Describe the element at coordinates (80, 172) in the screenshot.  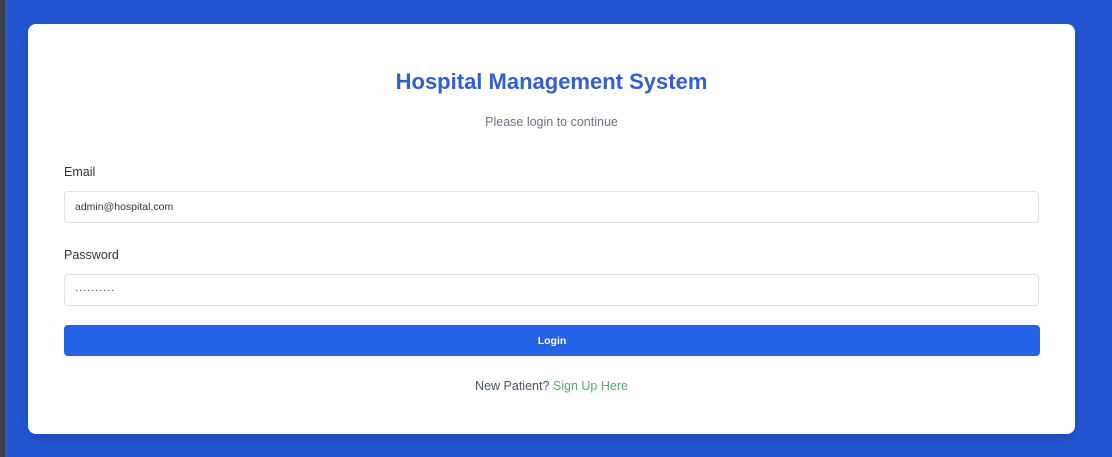
I see `email-label: Email` at that location.